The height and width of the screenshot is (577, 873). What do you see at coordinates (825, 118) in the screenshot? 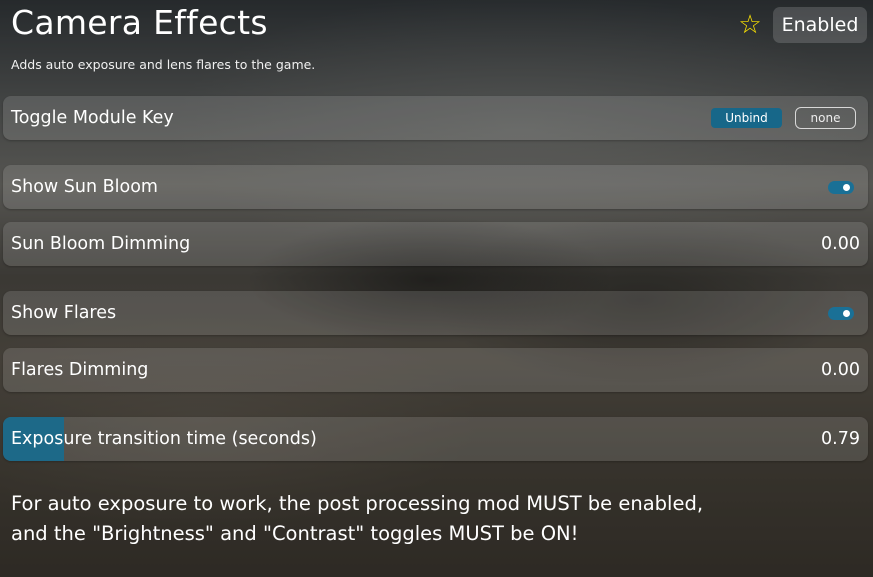
I see `keybind-button: none` at bounding box center [825, 118].